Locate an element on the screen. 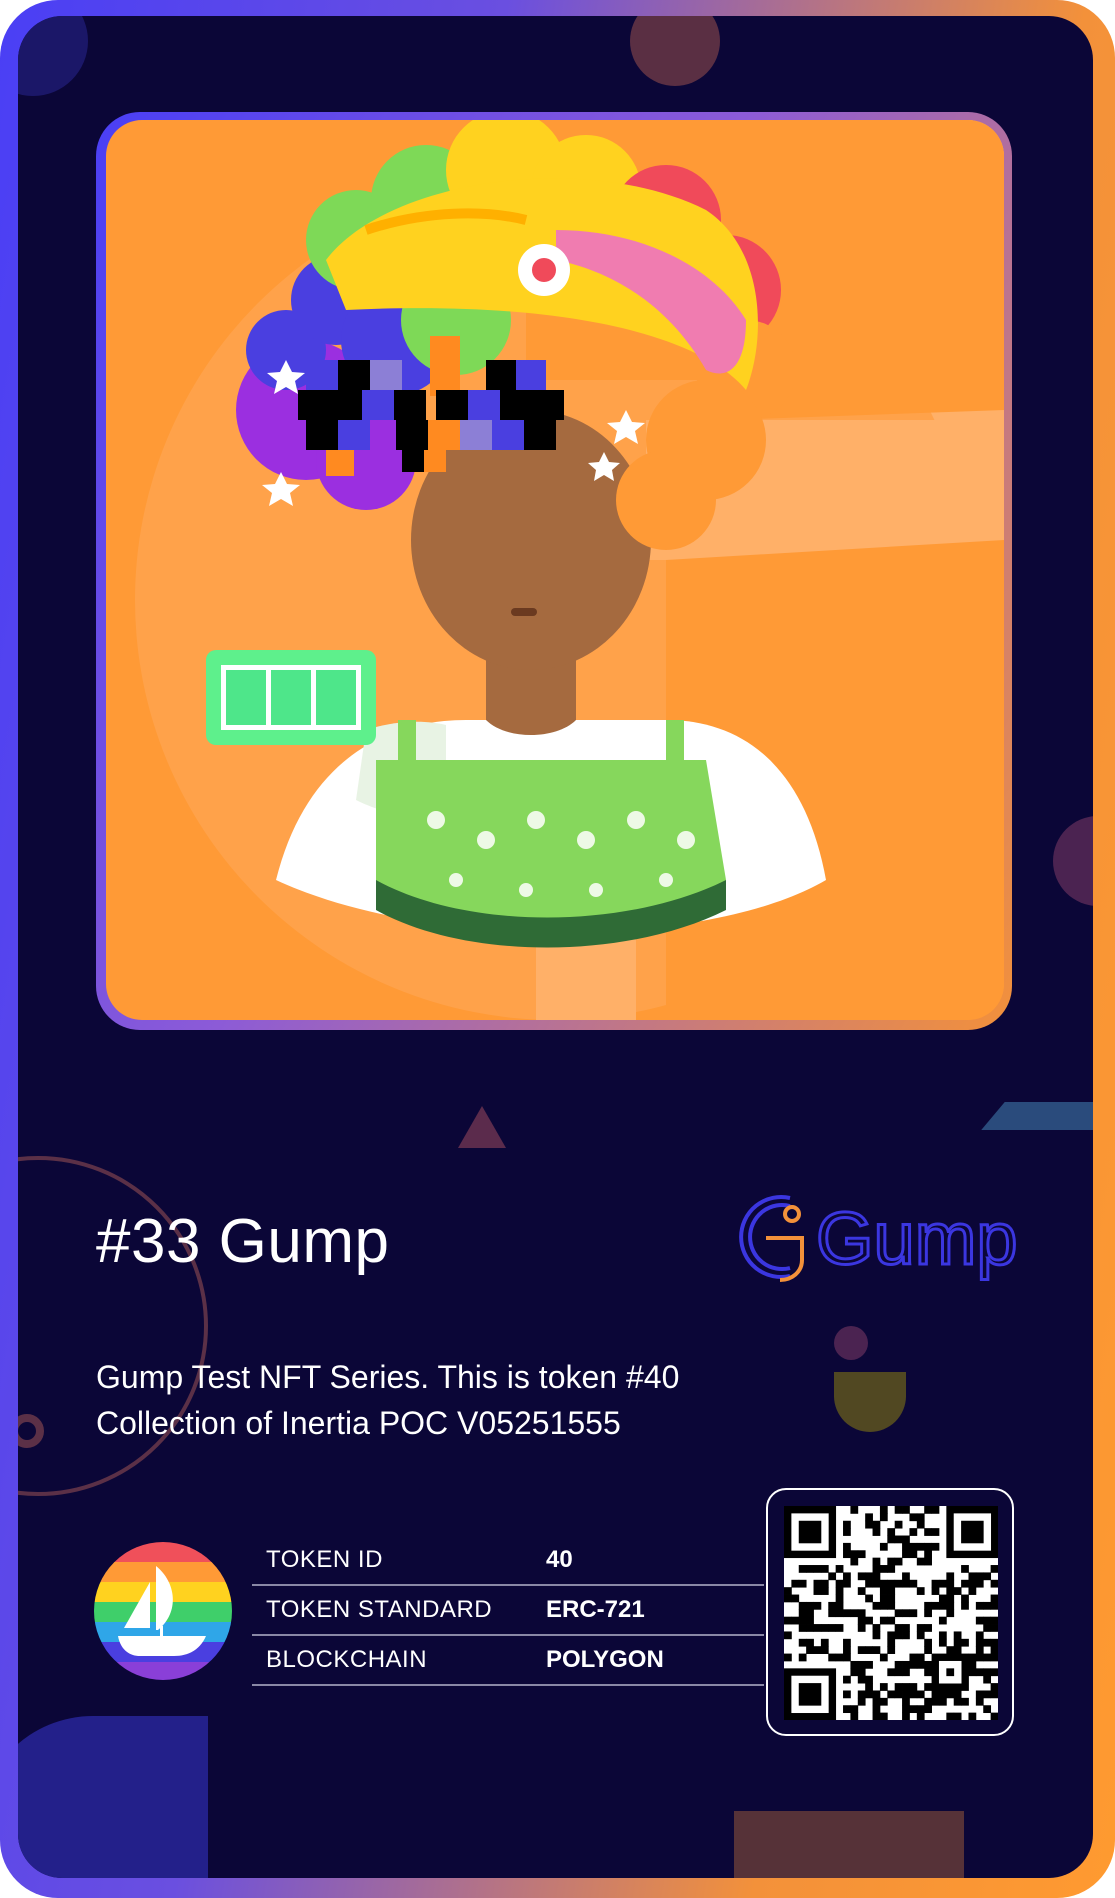 This screenshot has width=1115, height=1898. token-id-row: TOKEN ID 40 is located at coordinates (508, 1561).